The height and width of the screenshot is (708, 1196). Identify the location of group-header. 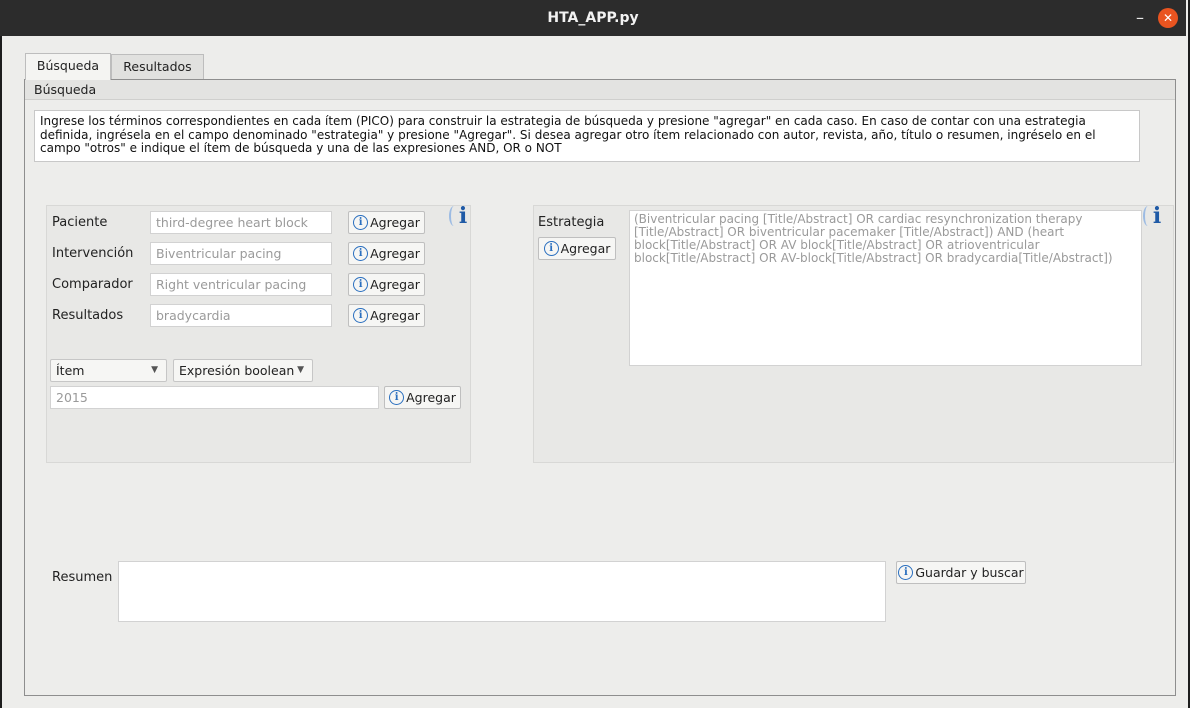
(600, 90).